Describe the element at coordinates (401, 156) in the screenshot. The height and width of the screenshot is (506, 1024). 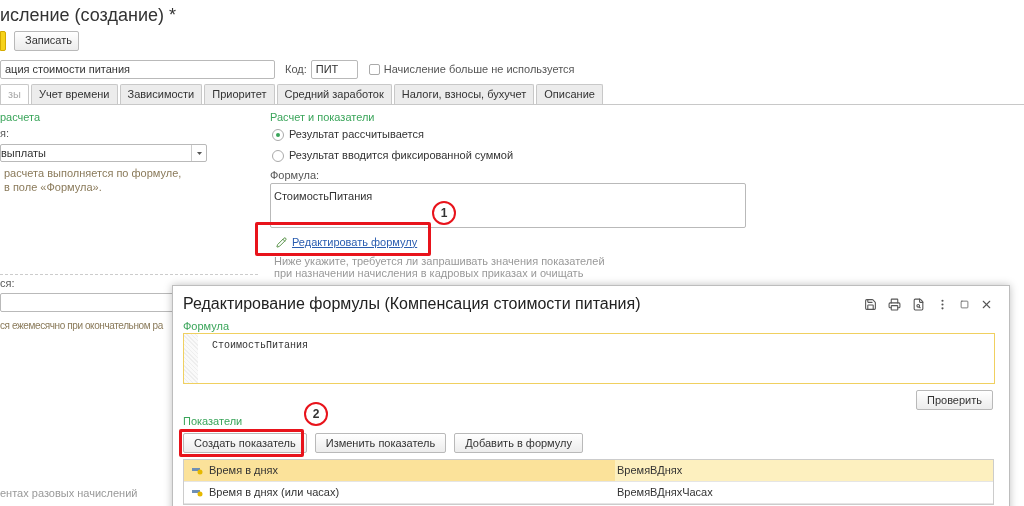
I see `radio-label: Результат вводится фиксированной суммой` at that location.